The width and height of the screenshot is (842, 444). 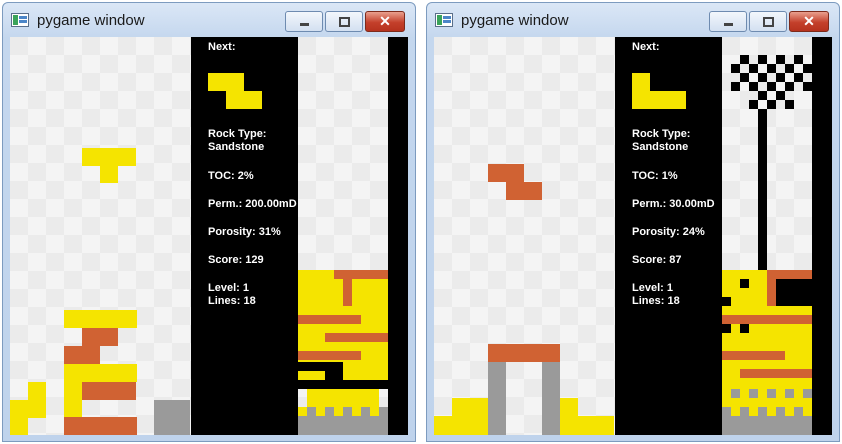 I want to click on drill-pipe, so click(x=762, y=191).